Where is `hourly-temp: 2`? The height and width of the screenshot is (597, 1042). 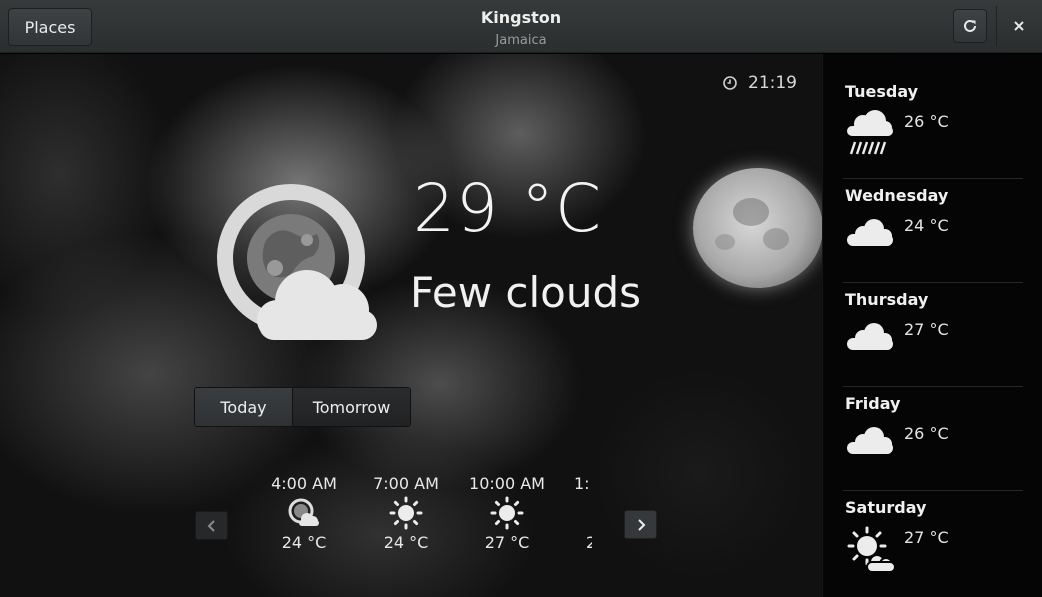 hourly-temp: 2 is located at coordinates (589, 542).